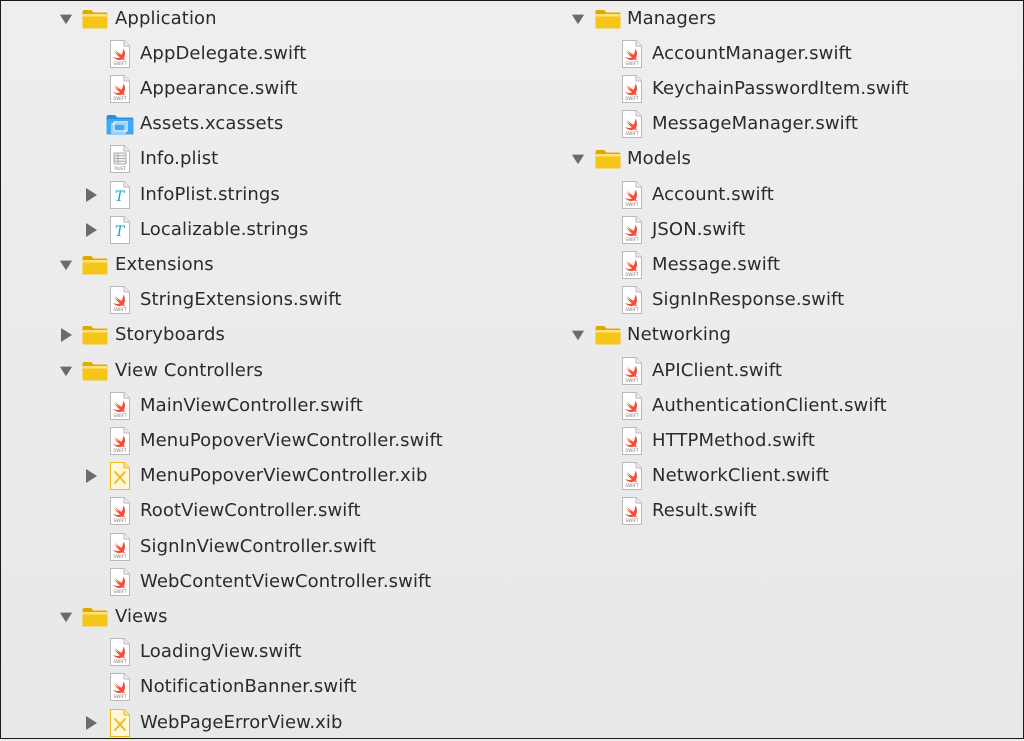  Describe the element at coordinates (251, 335) in the screenshot. I see `folder-row-storyboards: Storyboards` at that location.